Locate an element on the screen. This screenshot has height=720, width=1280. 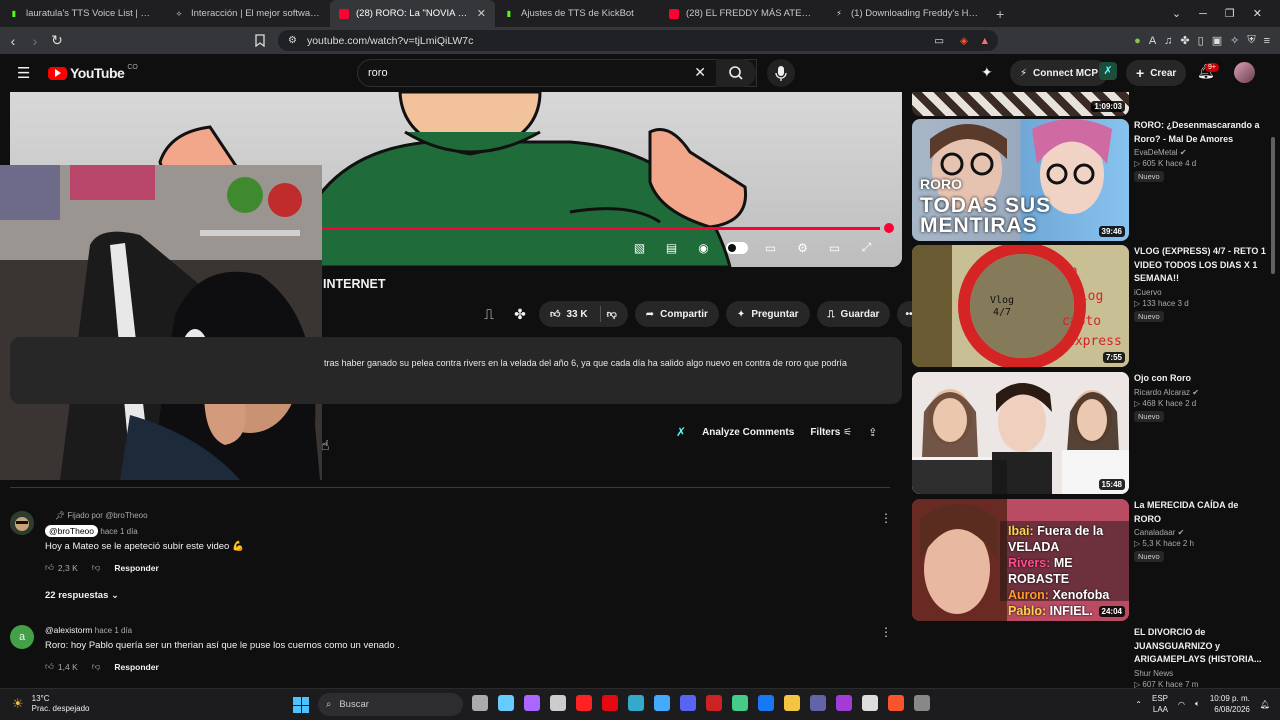
comment-time: hace 1 día is located at coordinates (118, 531).